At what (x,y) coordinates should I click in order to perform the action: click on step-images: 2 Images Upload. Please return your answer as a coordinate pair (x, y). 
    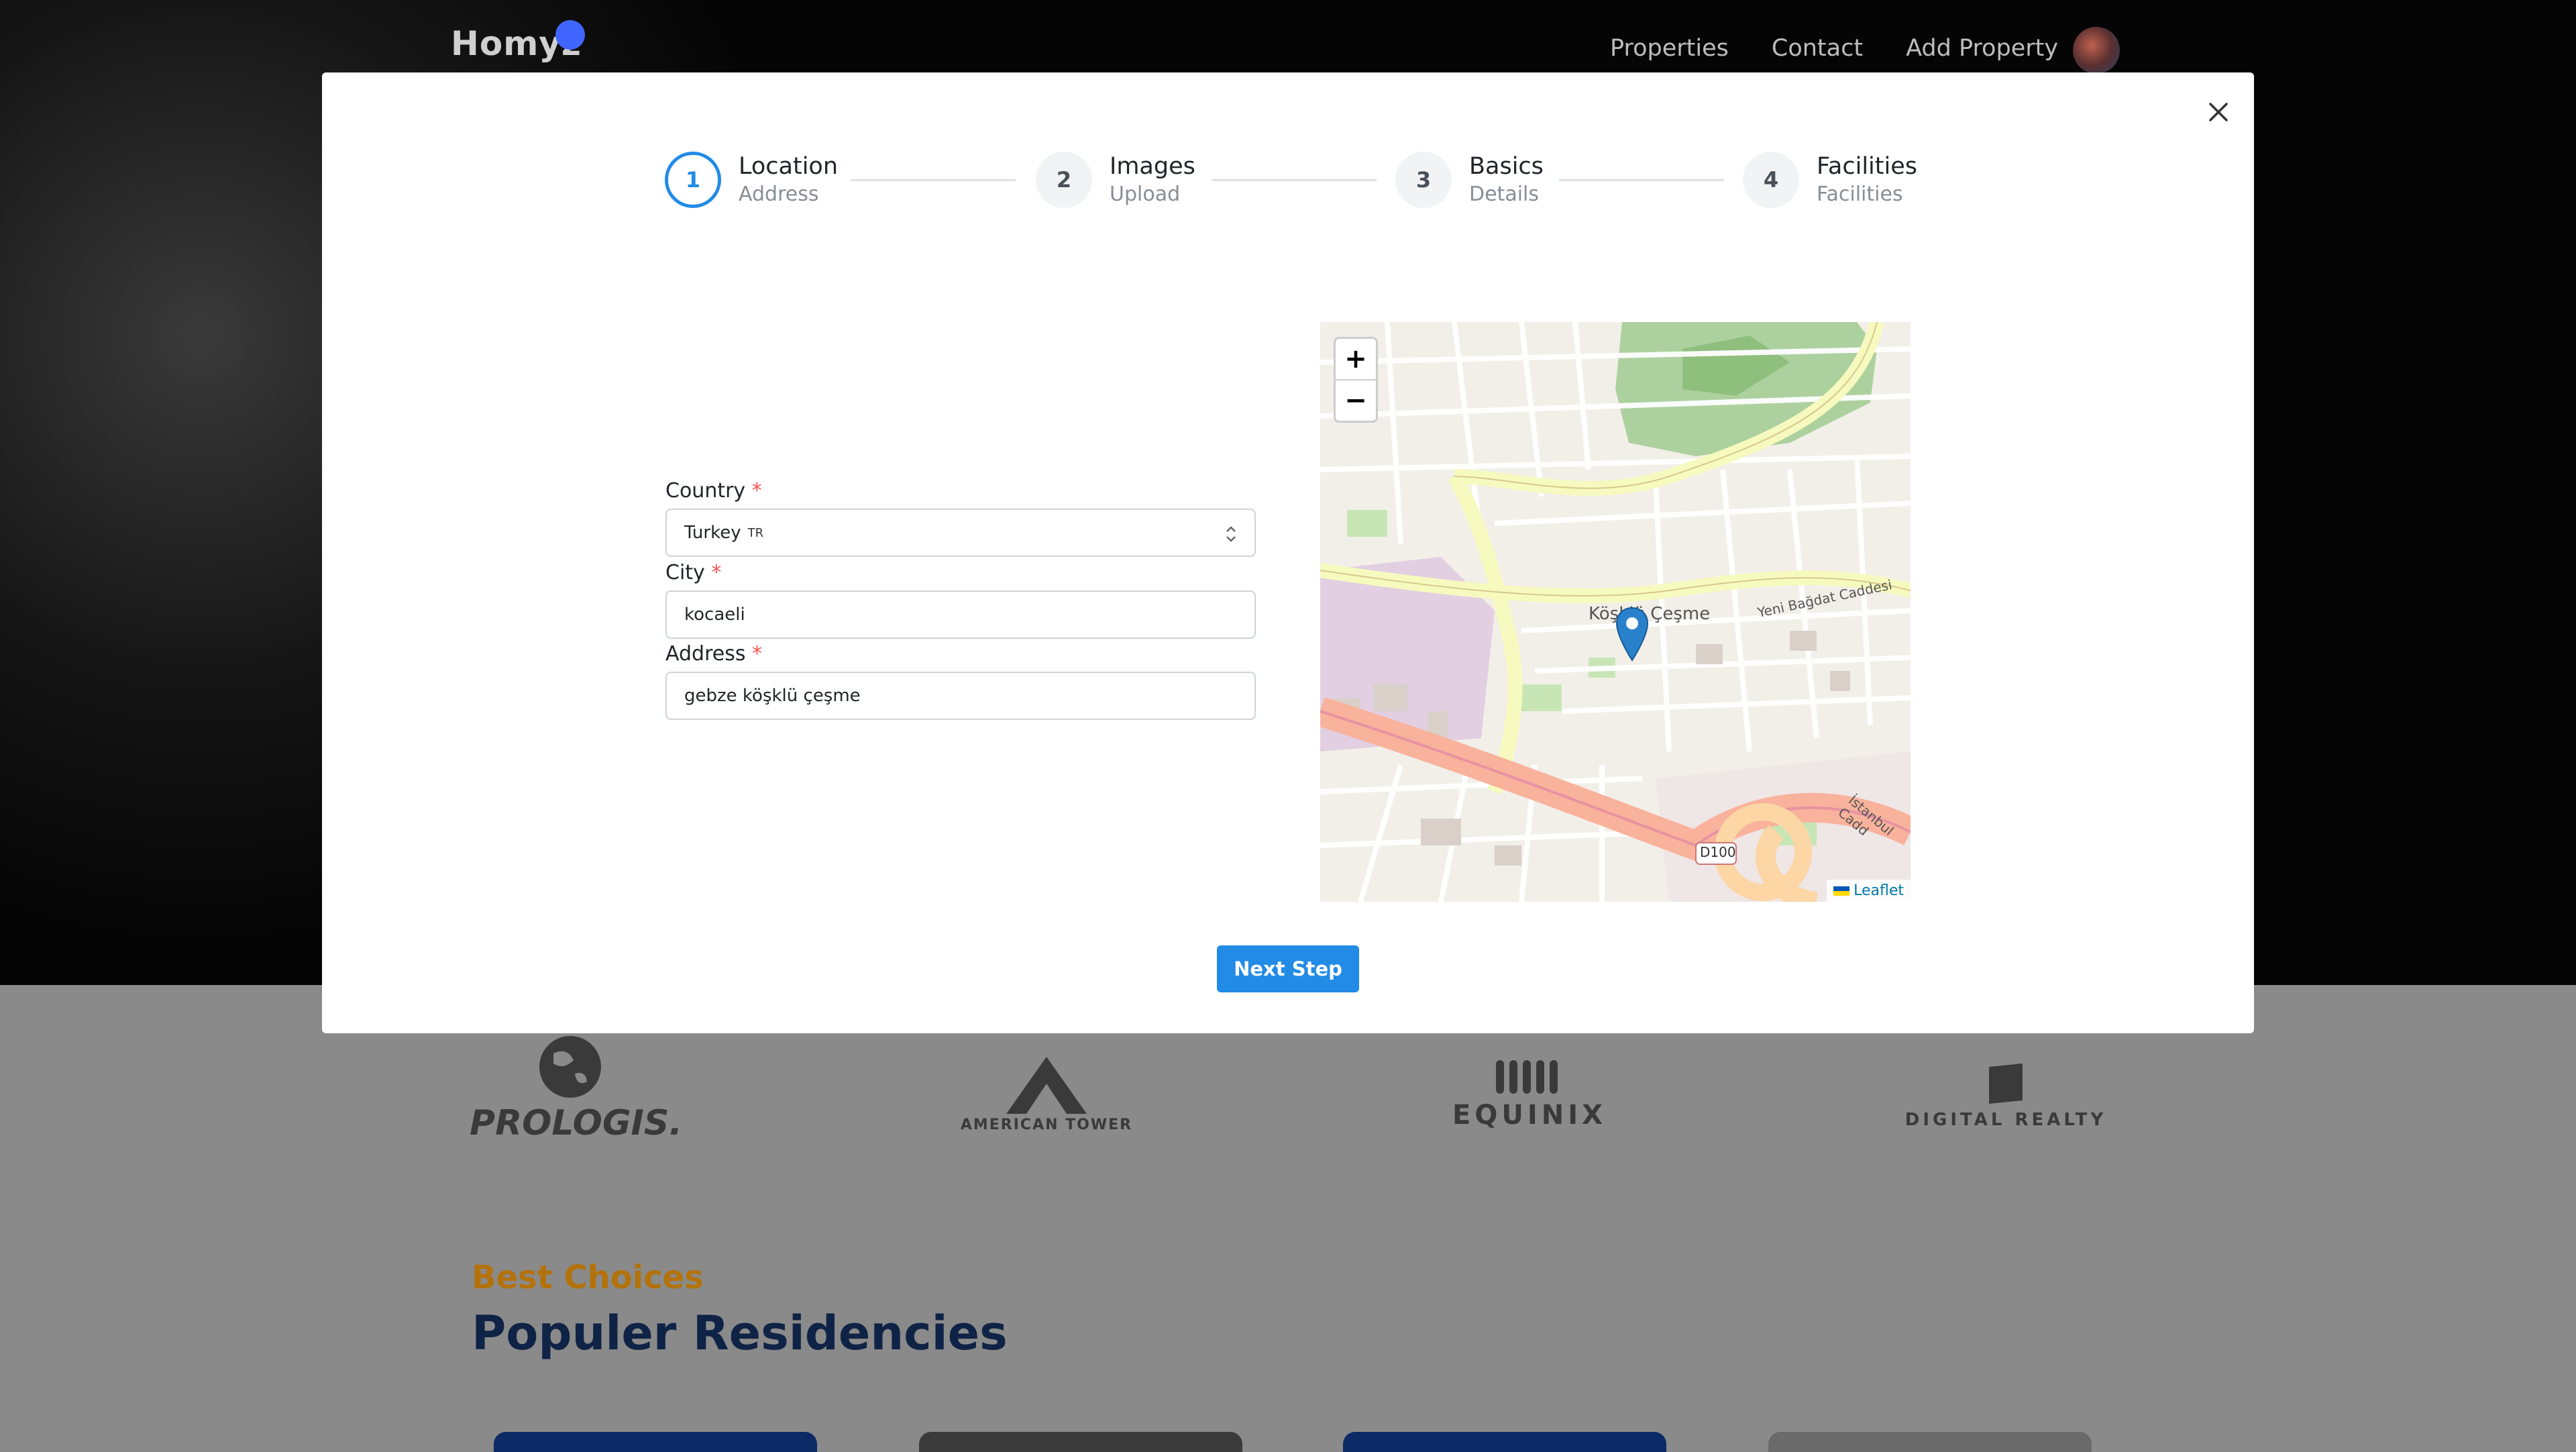
    Looking at the image, I should click on (1115, 180).